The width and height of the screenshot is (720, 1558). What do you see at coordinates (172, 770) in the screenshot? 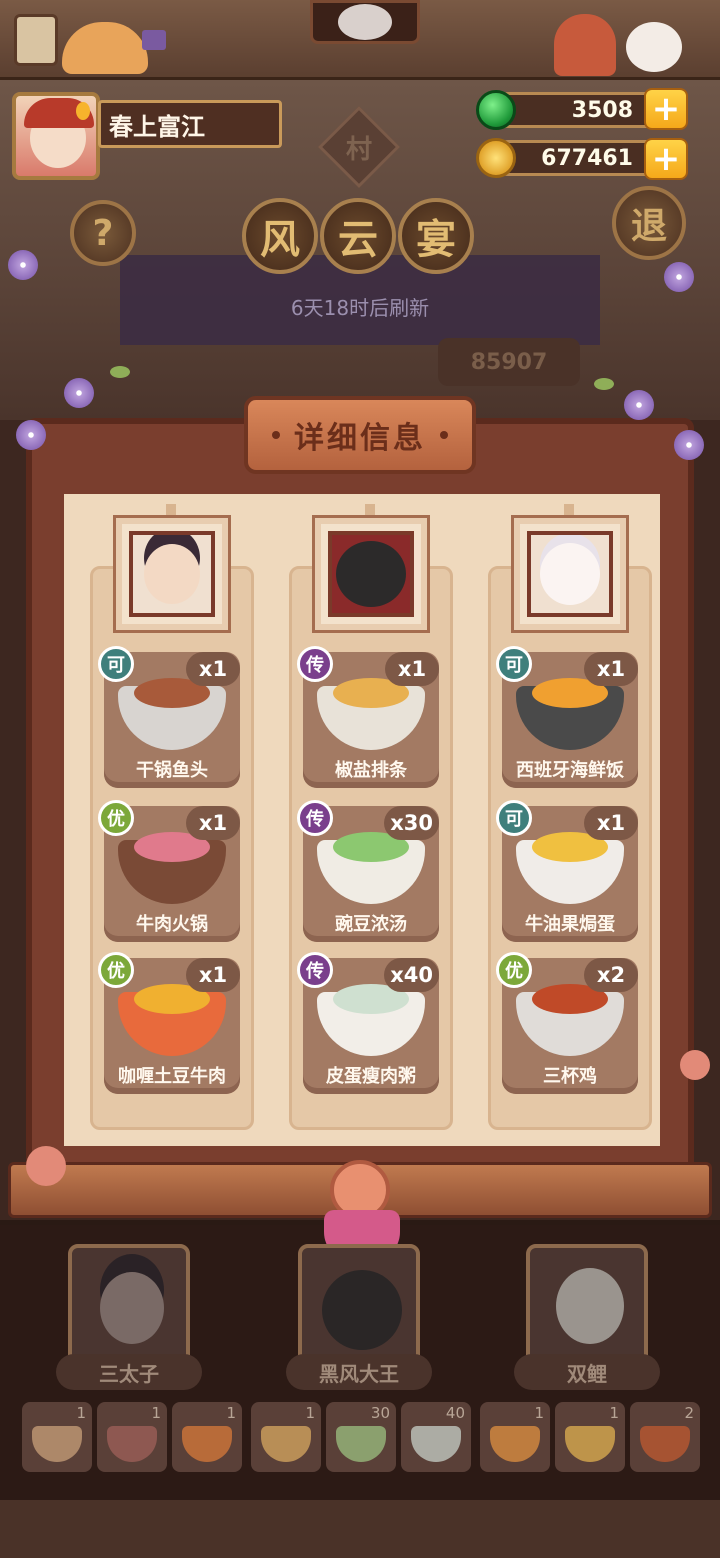
I see `dish-name: 干锅鱼头` at bounding box center [172, 770].